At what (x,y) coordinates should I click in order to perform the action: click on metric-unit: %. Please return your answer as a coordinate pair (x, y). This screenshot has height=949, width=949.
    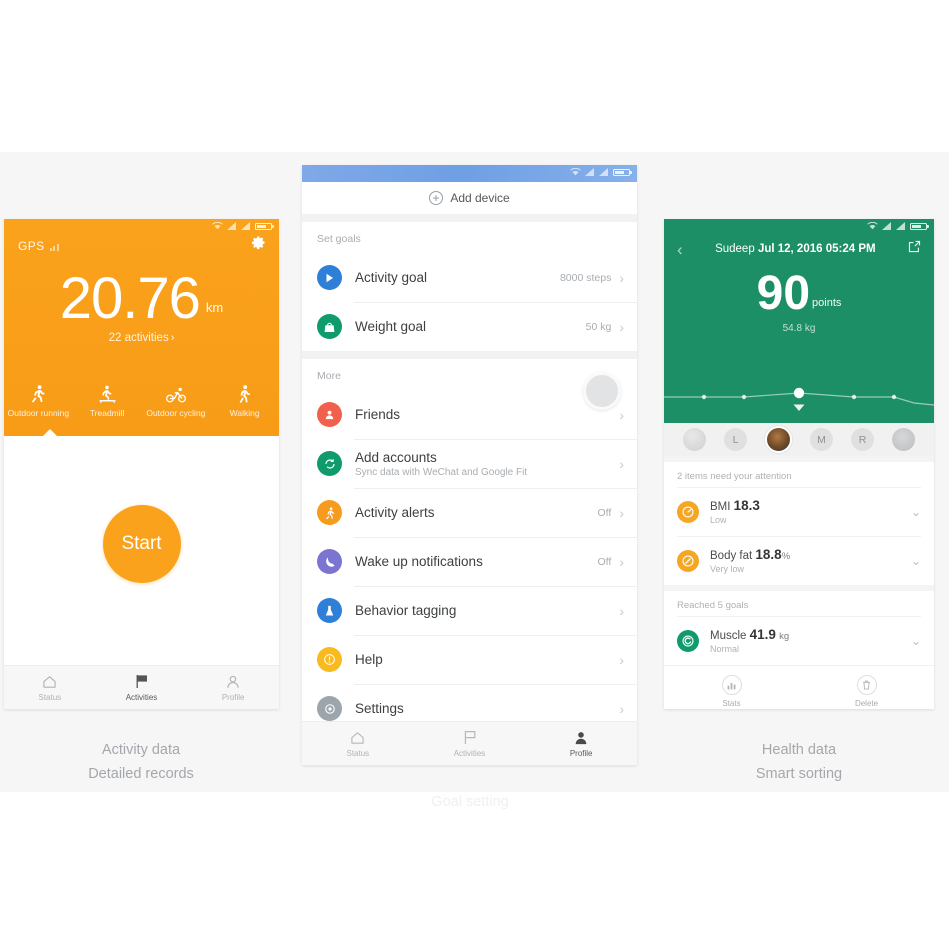
    Looking at the image, I should click on (786, 556).